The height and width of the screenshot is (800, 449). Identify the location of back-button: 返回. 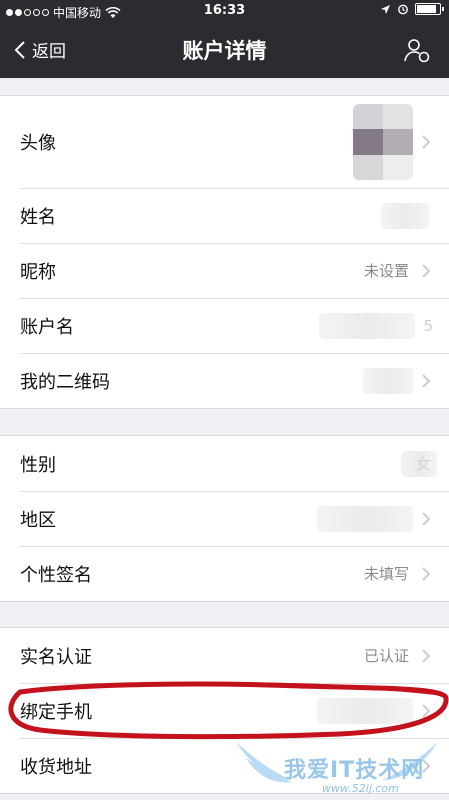
(40, 49).